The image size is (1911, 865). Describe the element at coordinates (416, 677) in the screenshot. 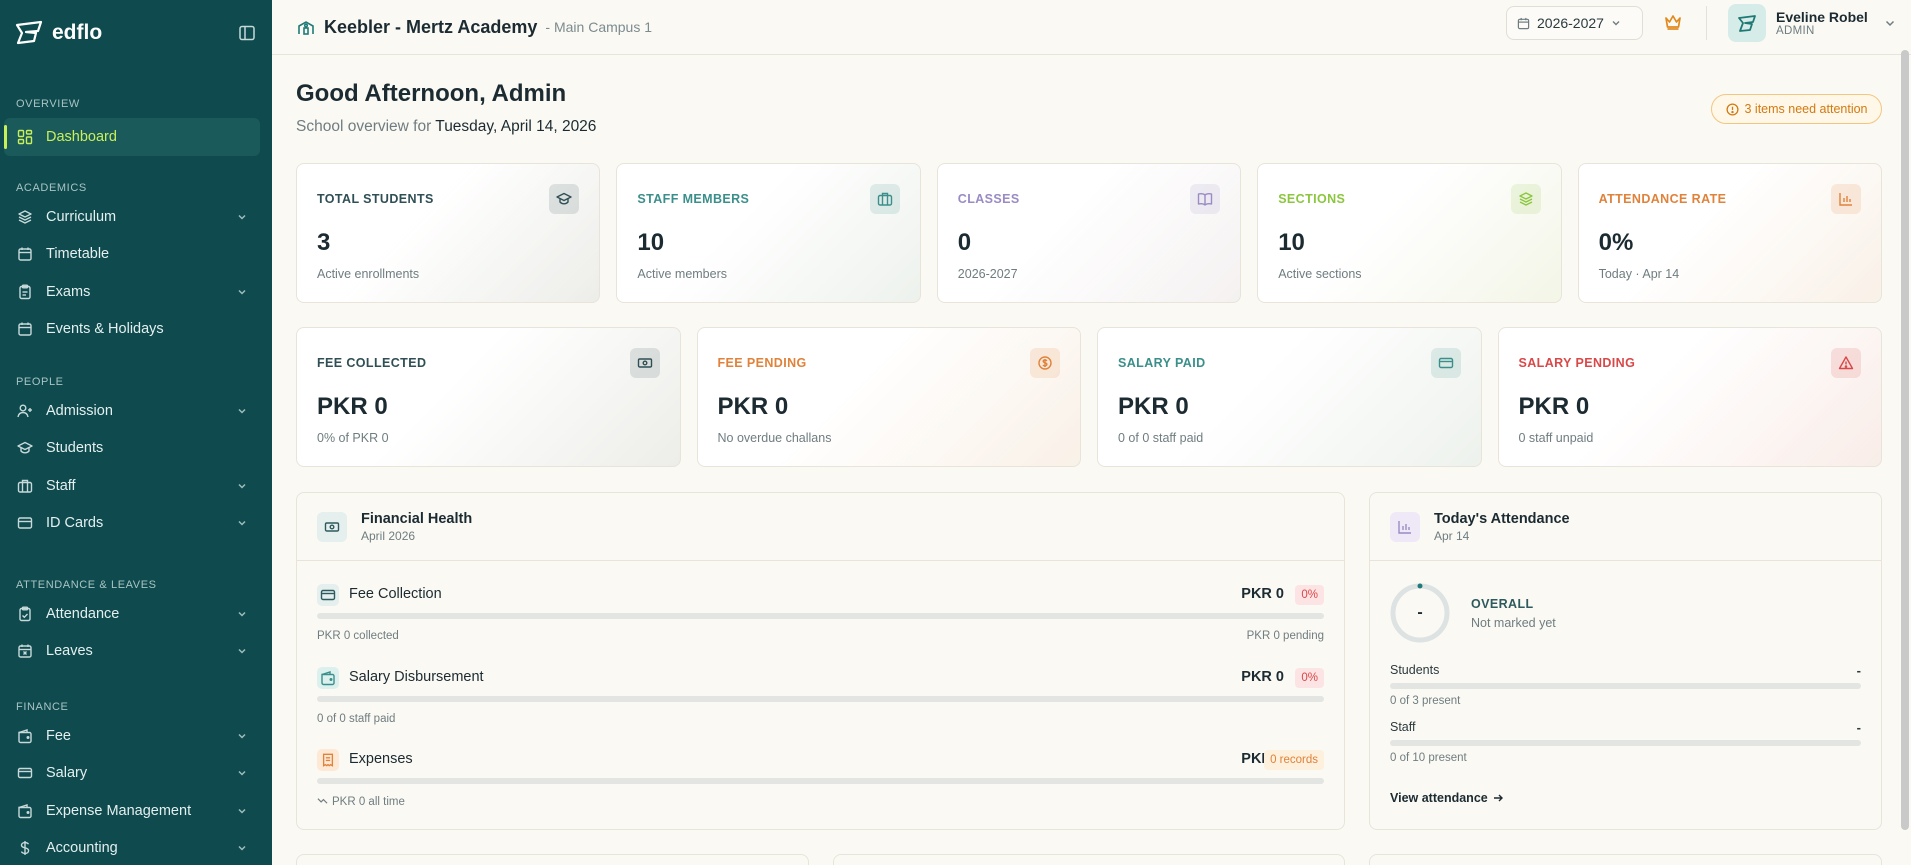

I see `finance-row-title: Salary Disbursement` at that location.